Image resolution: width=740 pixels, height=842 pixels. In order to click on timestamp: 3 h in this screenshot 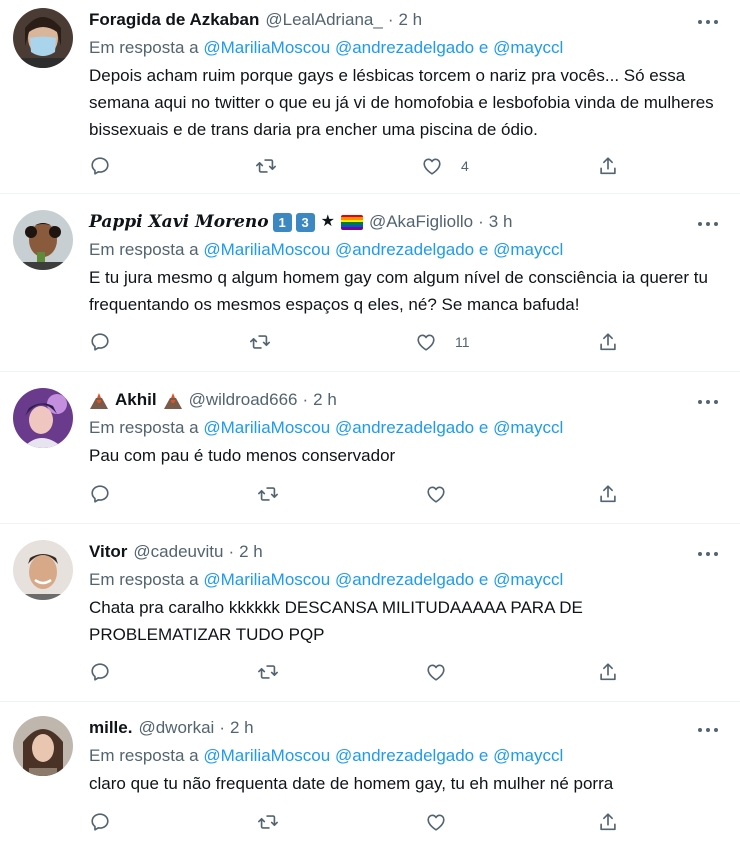, I will do `click(501, 222)`.